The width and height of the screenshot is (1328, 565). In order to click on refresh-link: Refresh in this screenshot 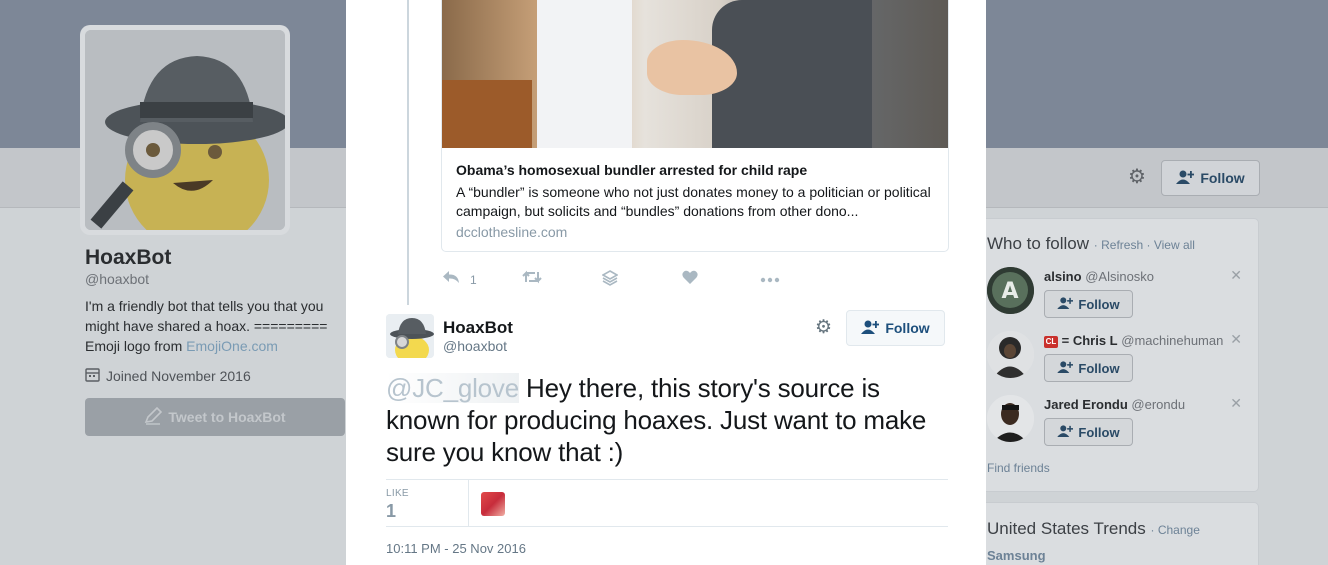, I will do `click(1122, 245)`.